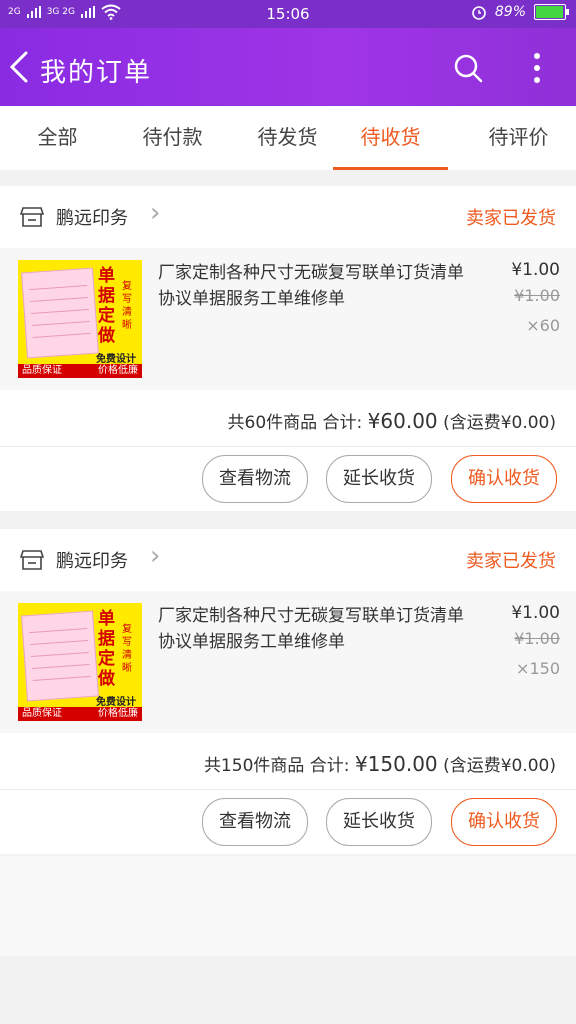 This screenshot has height=1024, width=576. Describe the element at coordinates (538, 668) in the screenshot. I see `item-quantity: ×150` at that location.